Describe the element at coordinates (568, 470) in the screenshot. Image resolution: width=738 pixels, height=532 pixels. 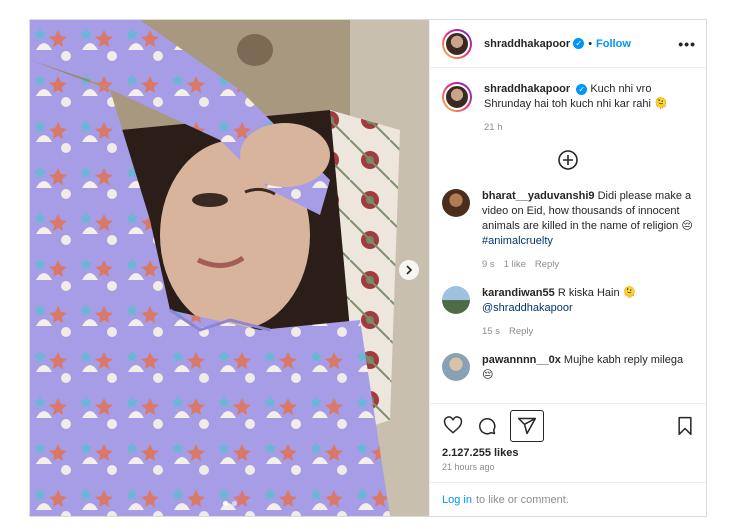
I see `post-timestamp: 21 hours ago` at that location.